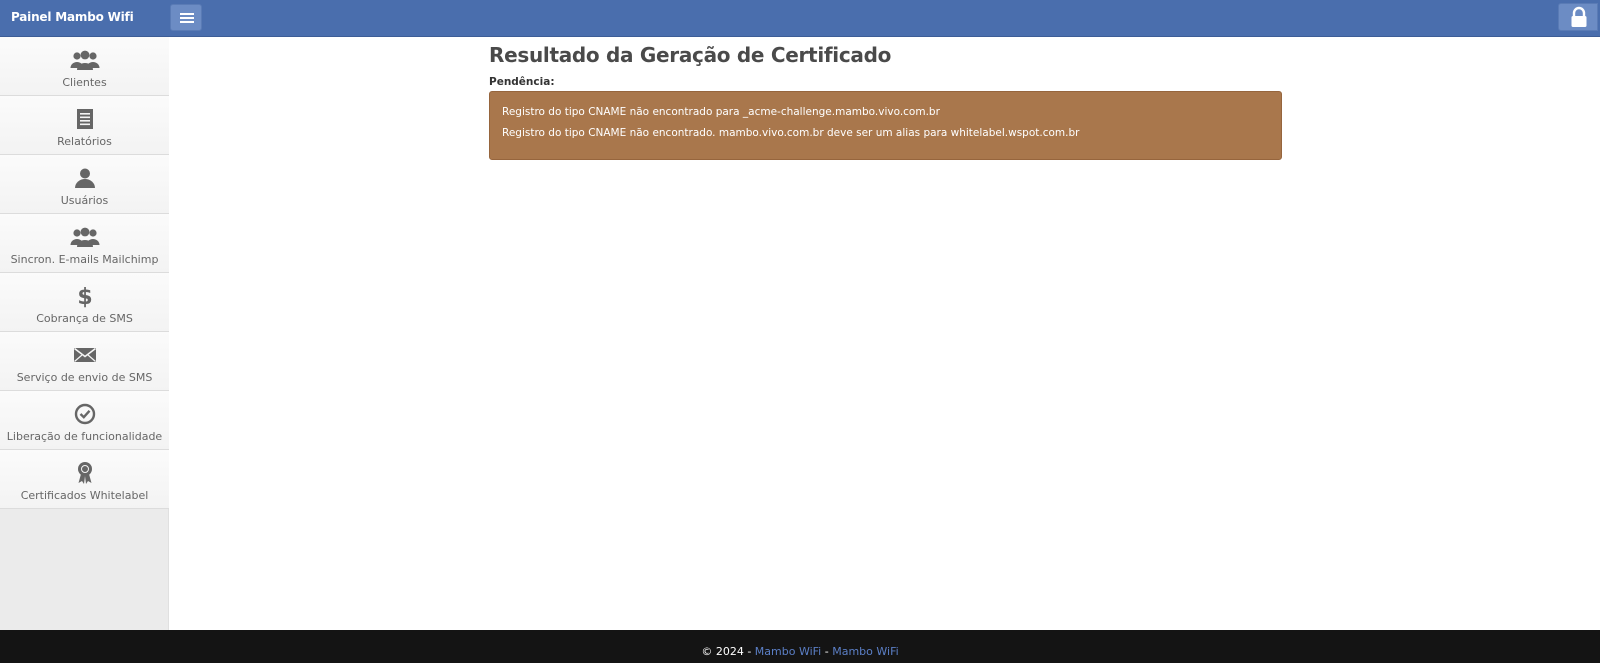  I want to click on lock-button, so click(1578, 17).